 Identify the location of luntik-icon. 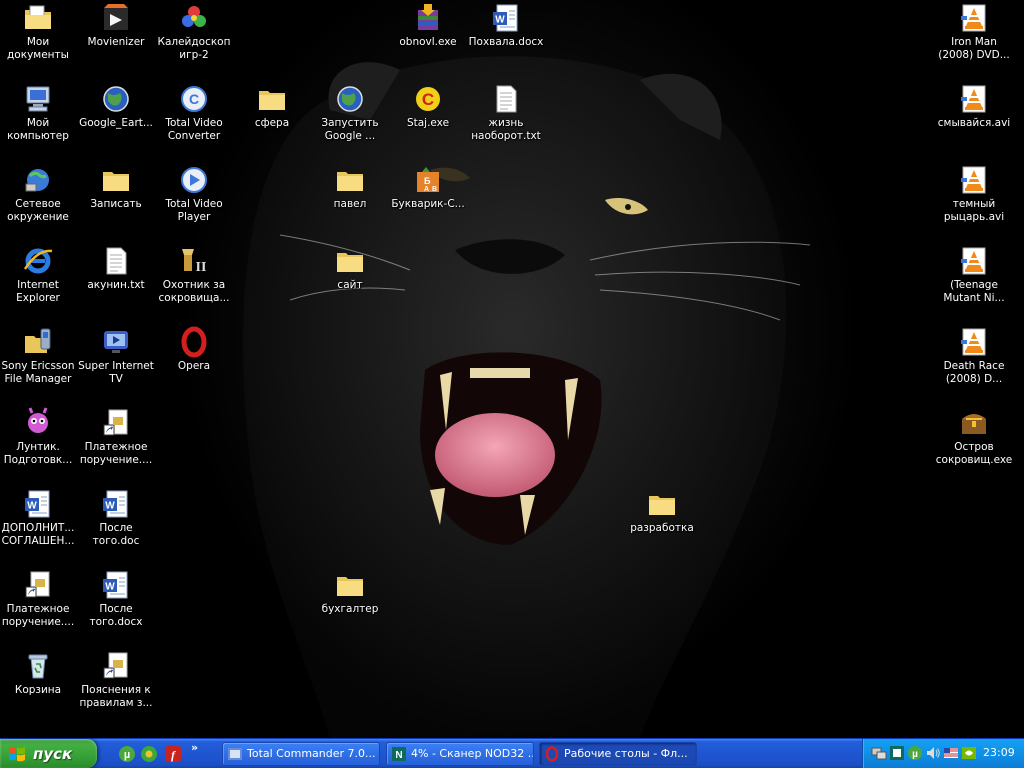
(38, 423).